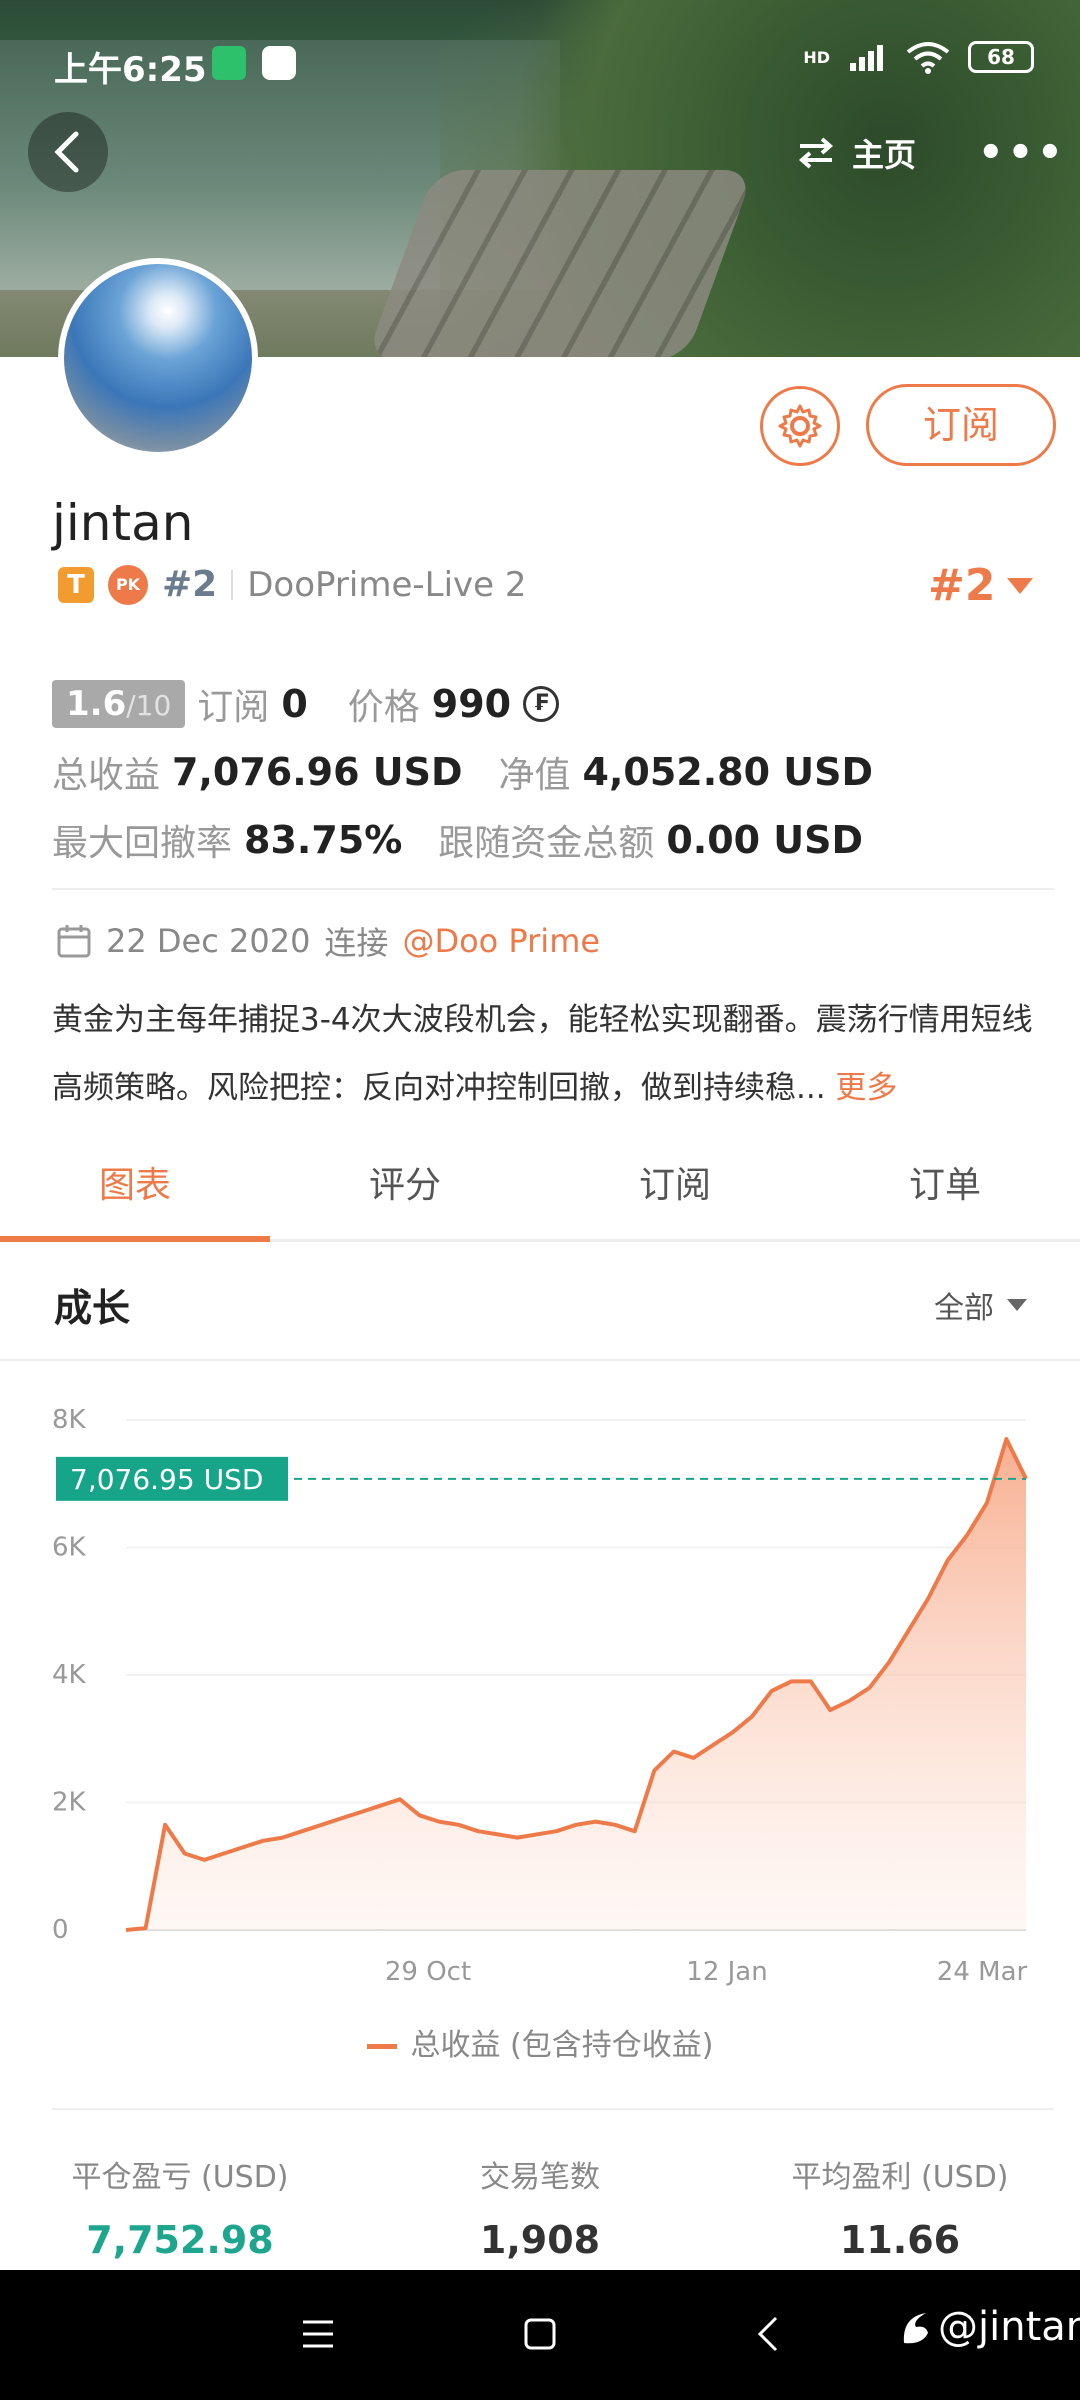 This screenshot has width=1080, height=2400. What do you see at coordinates (356, 943) in the screenshot?
I see `connect-label: 连接` at bounding box center [356, 943].